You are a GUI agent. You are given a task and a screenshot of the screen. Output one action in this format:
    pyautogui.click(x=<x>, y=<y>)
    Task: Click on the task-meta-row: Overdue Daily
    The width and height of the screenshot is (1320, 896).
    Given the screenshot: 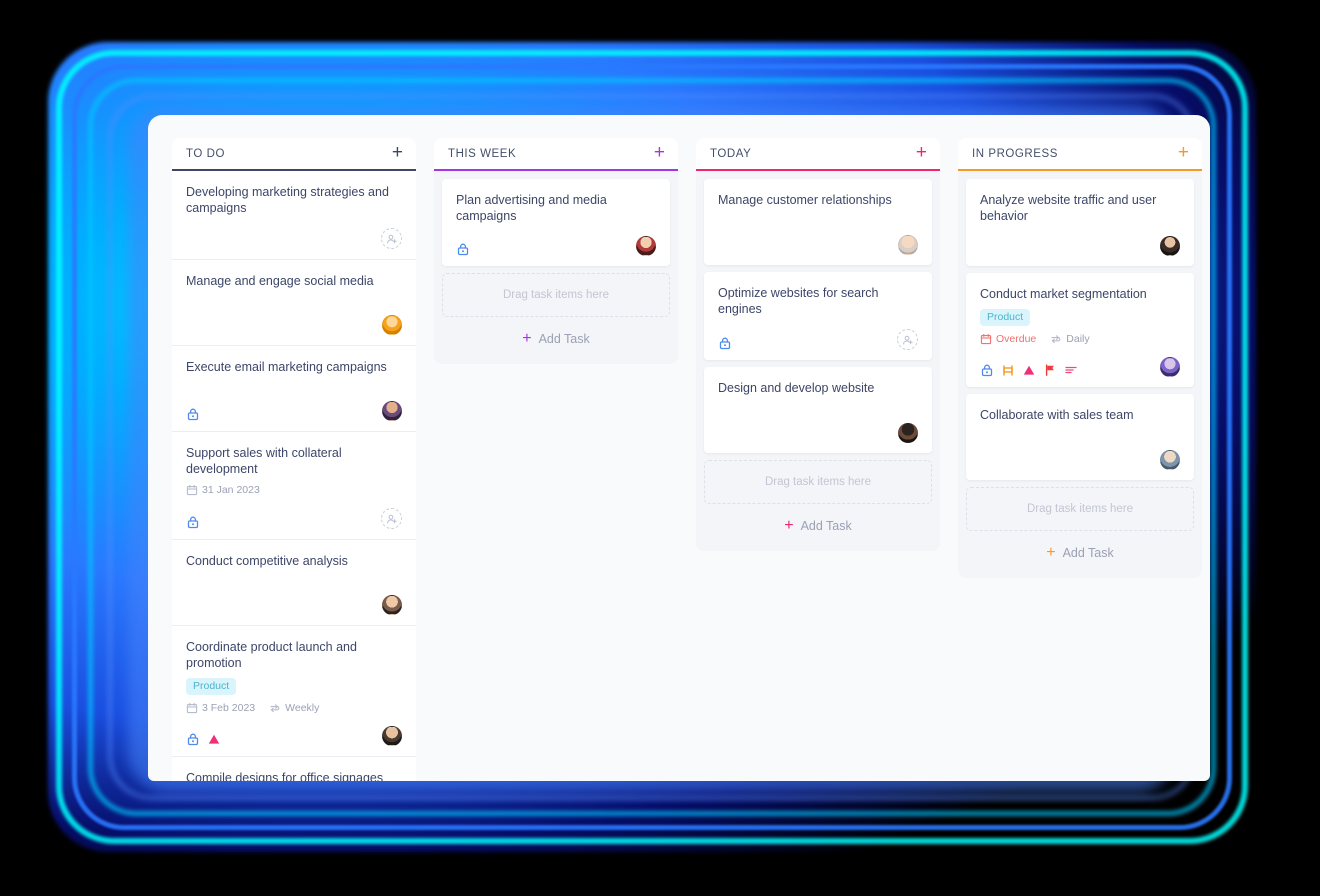 What is the action you would take?
    pyautogui.click(x=1080, y=339)
    